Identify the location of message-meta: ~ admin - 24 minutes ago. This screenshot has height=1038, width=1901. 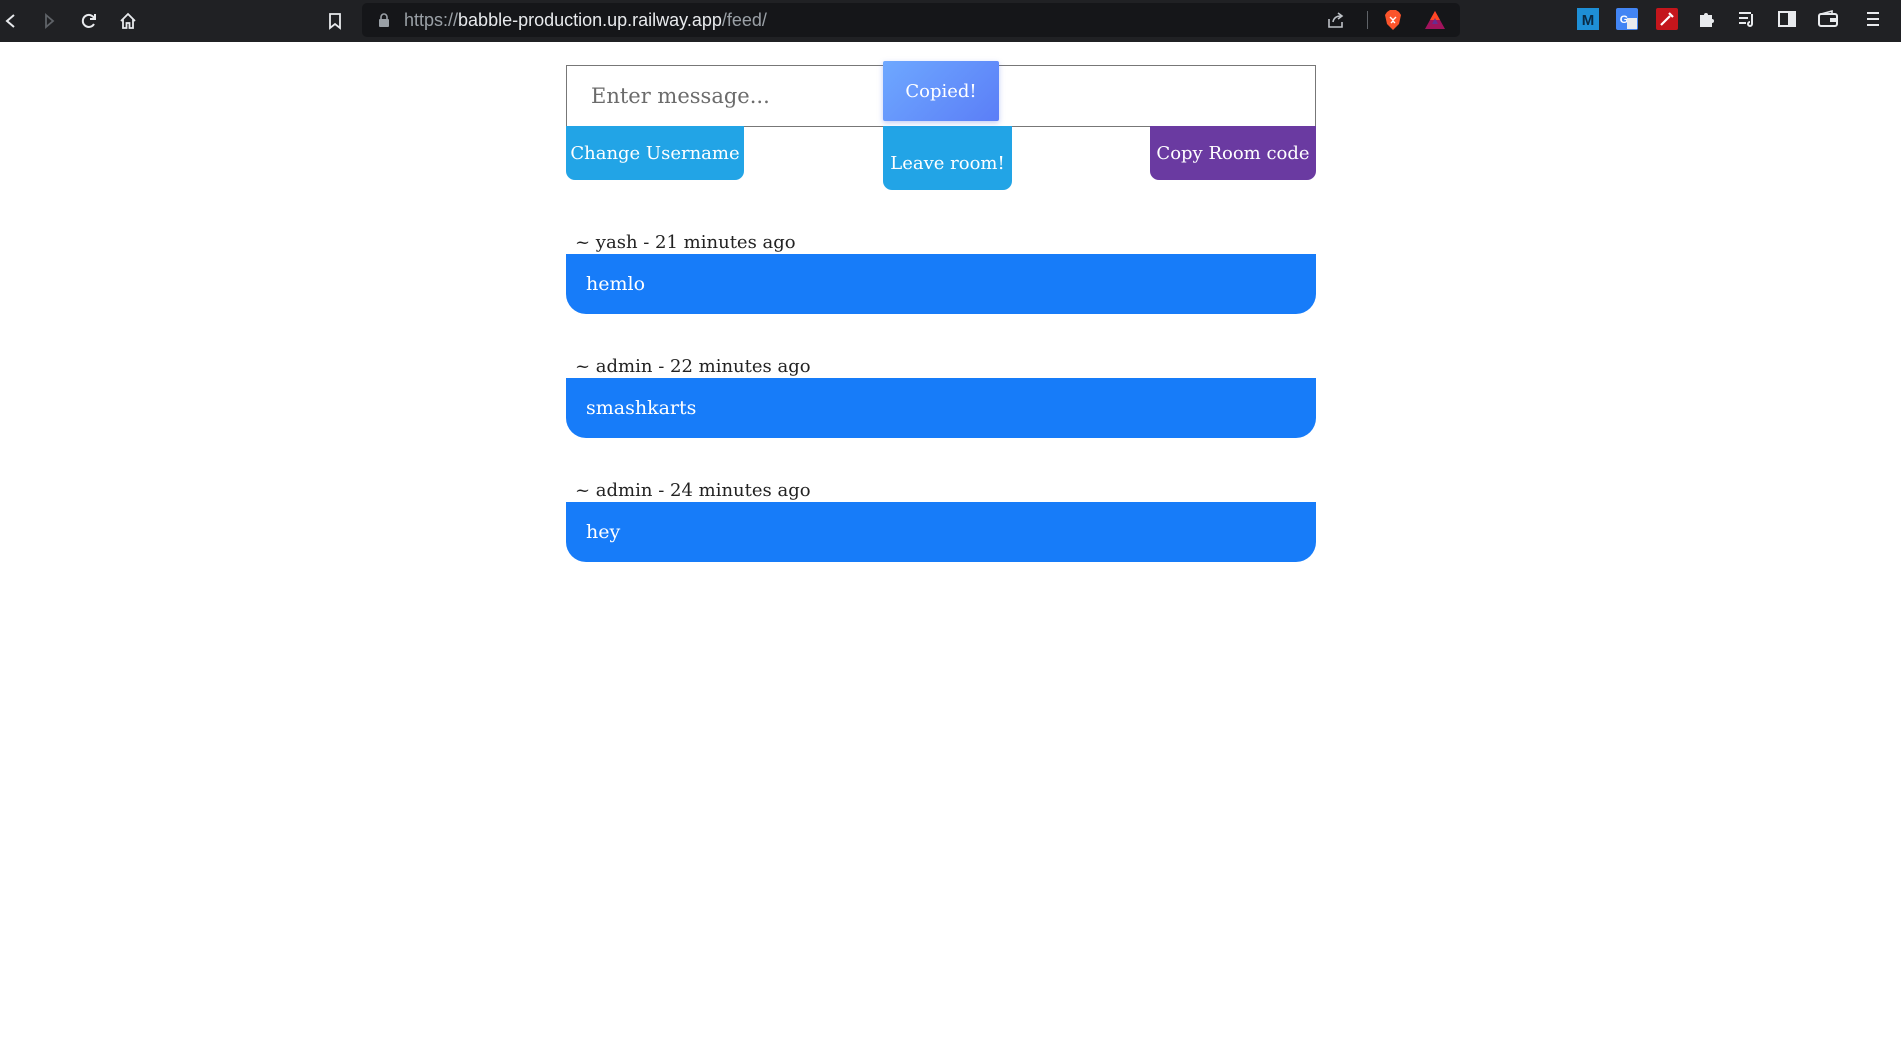
(693, 490).